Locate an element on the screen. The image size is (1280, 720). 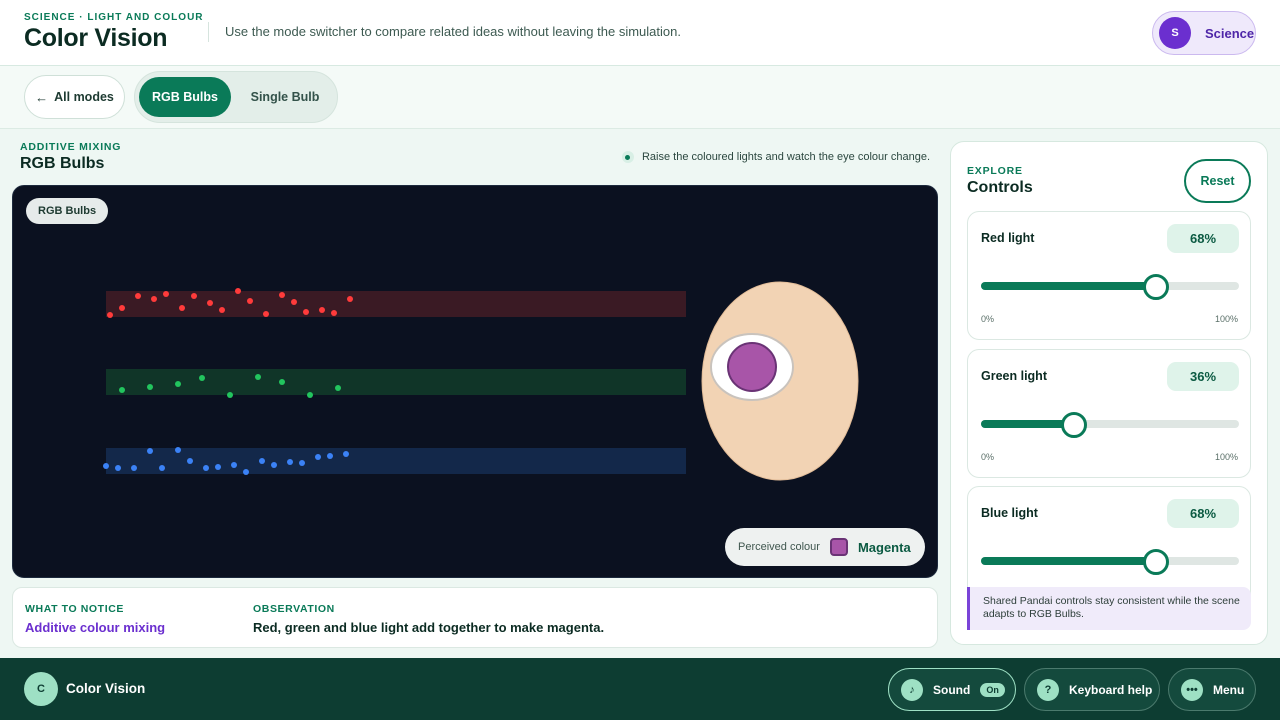
slider-card-red: Red light 68% 0% 100% is located at coordinates (1109, 275).